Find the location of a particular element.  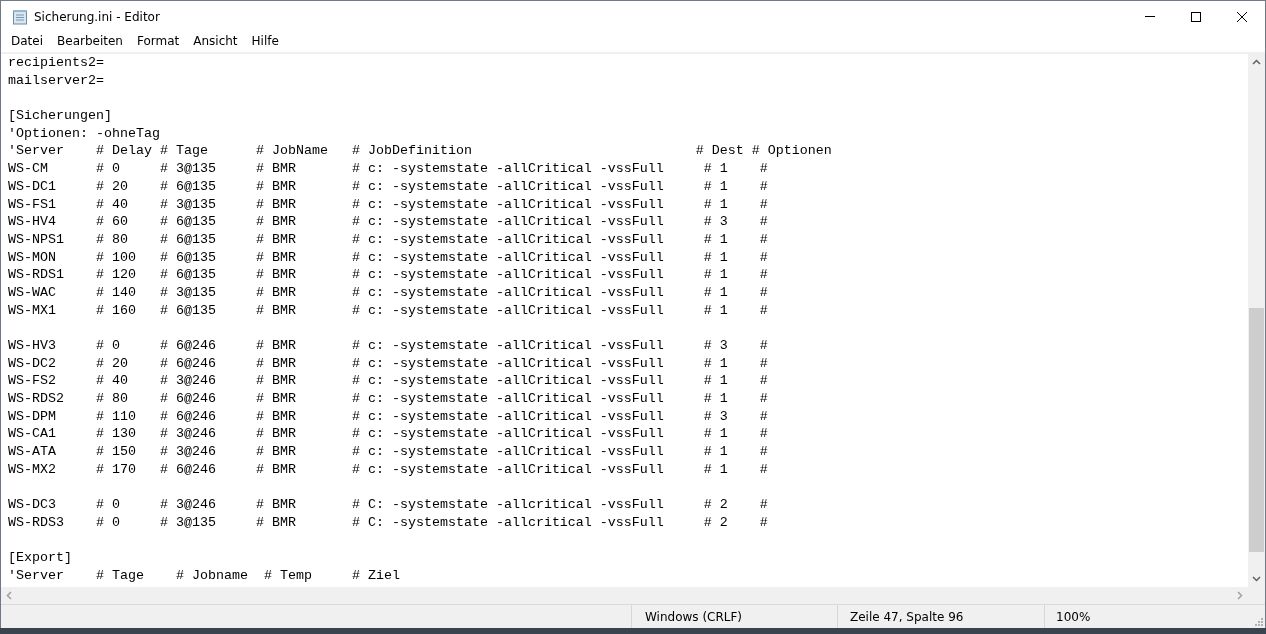

text-line: WS-DC3 # 0 # 3@246 # BMR # C: -systemstate -allcritical -vssFull # 2 # is located at coordinates (388, 505).